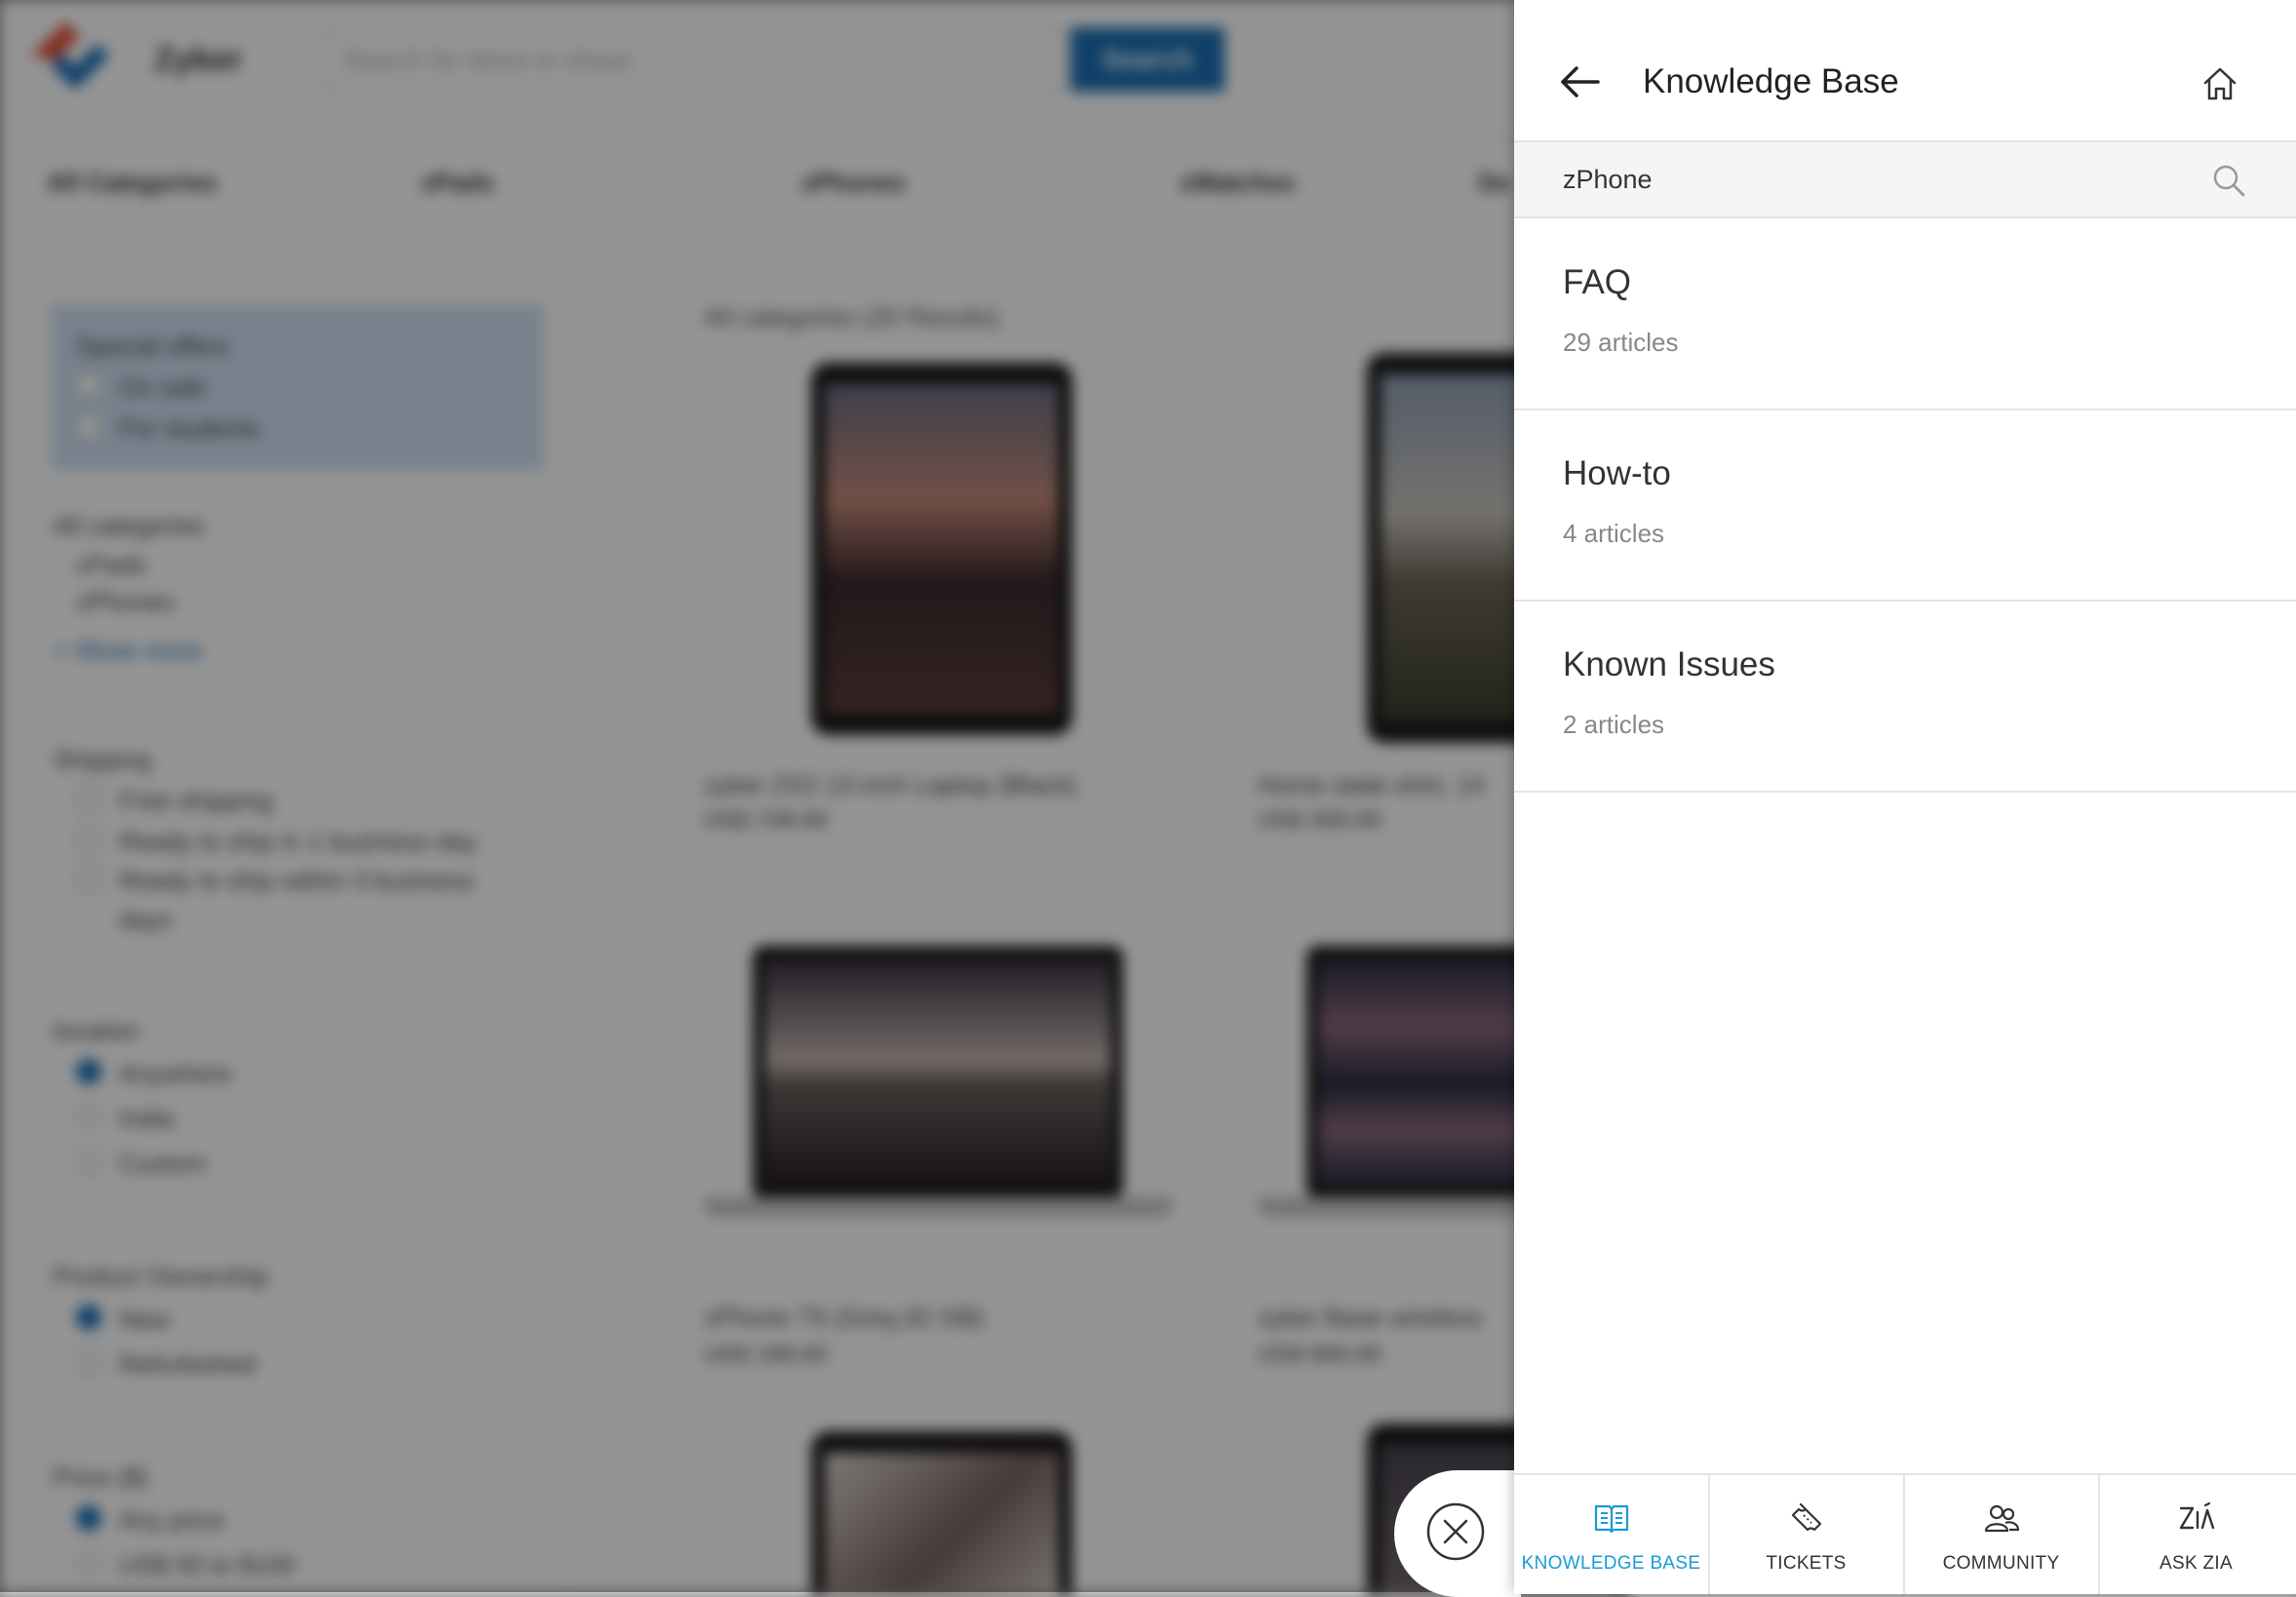  I want to click on close-icon, so click(1455, 1531).